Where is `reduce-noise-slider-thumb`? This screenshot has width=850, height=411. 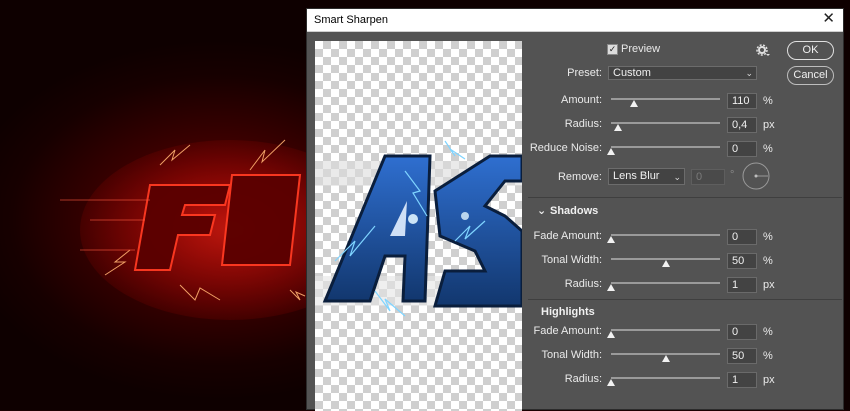 reduce-noise-slider-thumb is located at coordinates (611, 151).